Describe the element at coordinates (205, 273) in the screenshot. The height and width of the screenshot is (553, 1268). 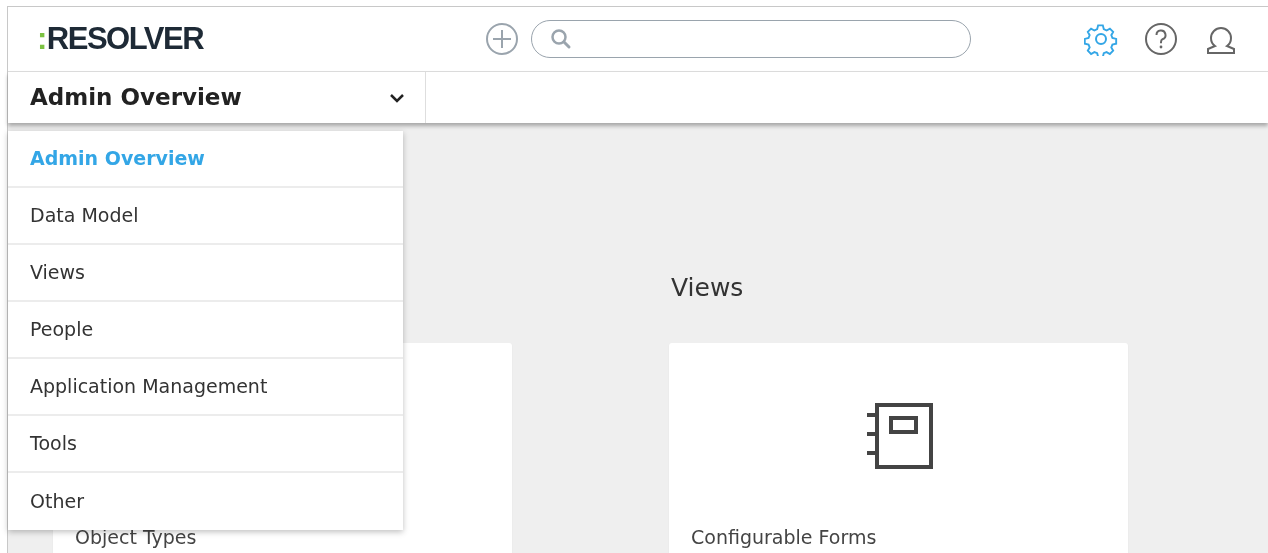
I see `menu-item: Views` at that location.